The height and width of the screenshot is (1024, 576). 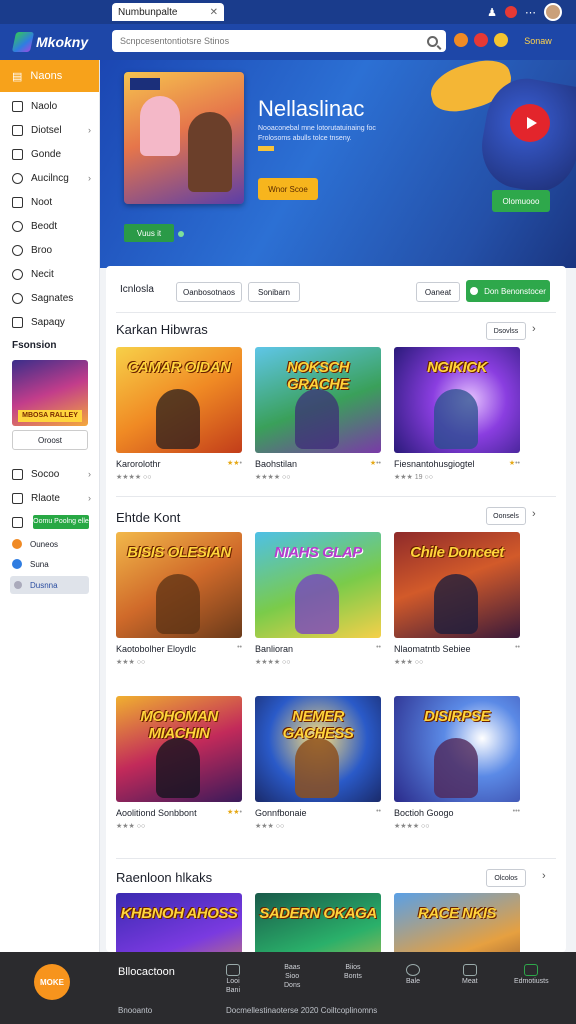 What do you see at coordinates (530, 12) in the screenshot?
I see `menu-icon: ⋯` at bounding box center [530, 12].